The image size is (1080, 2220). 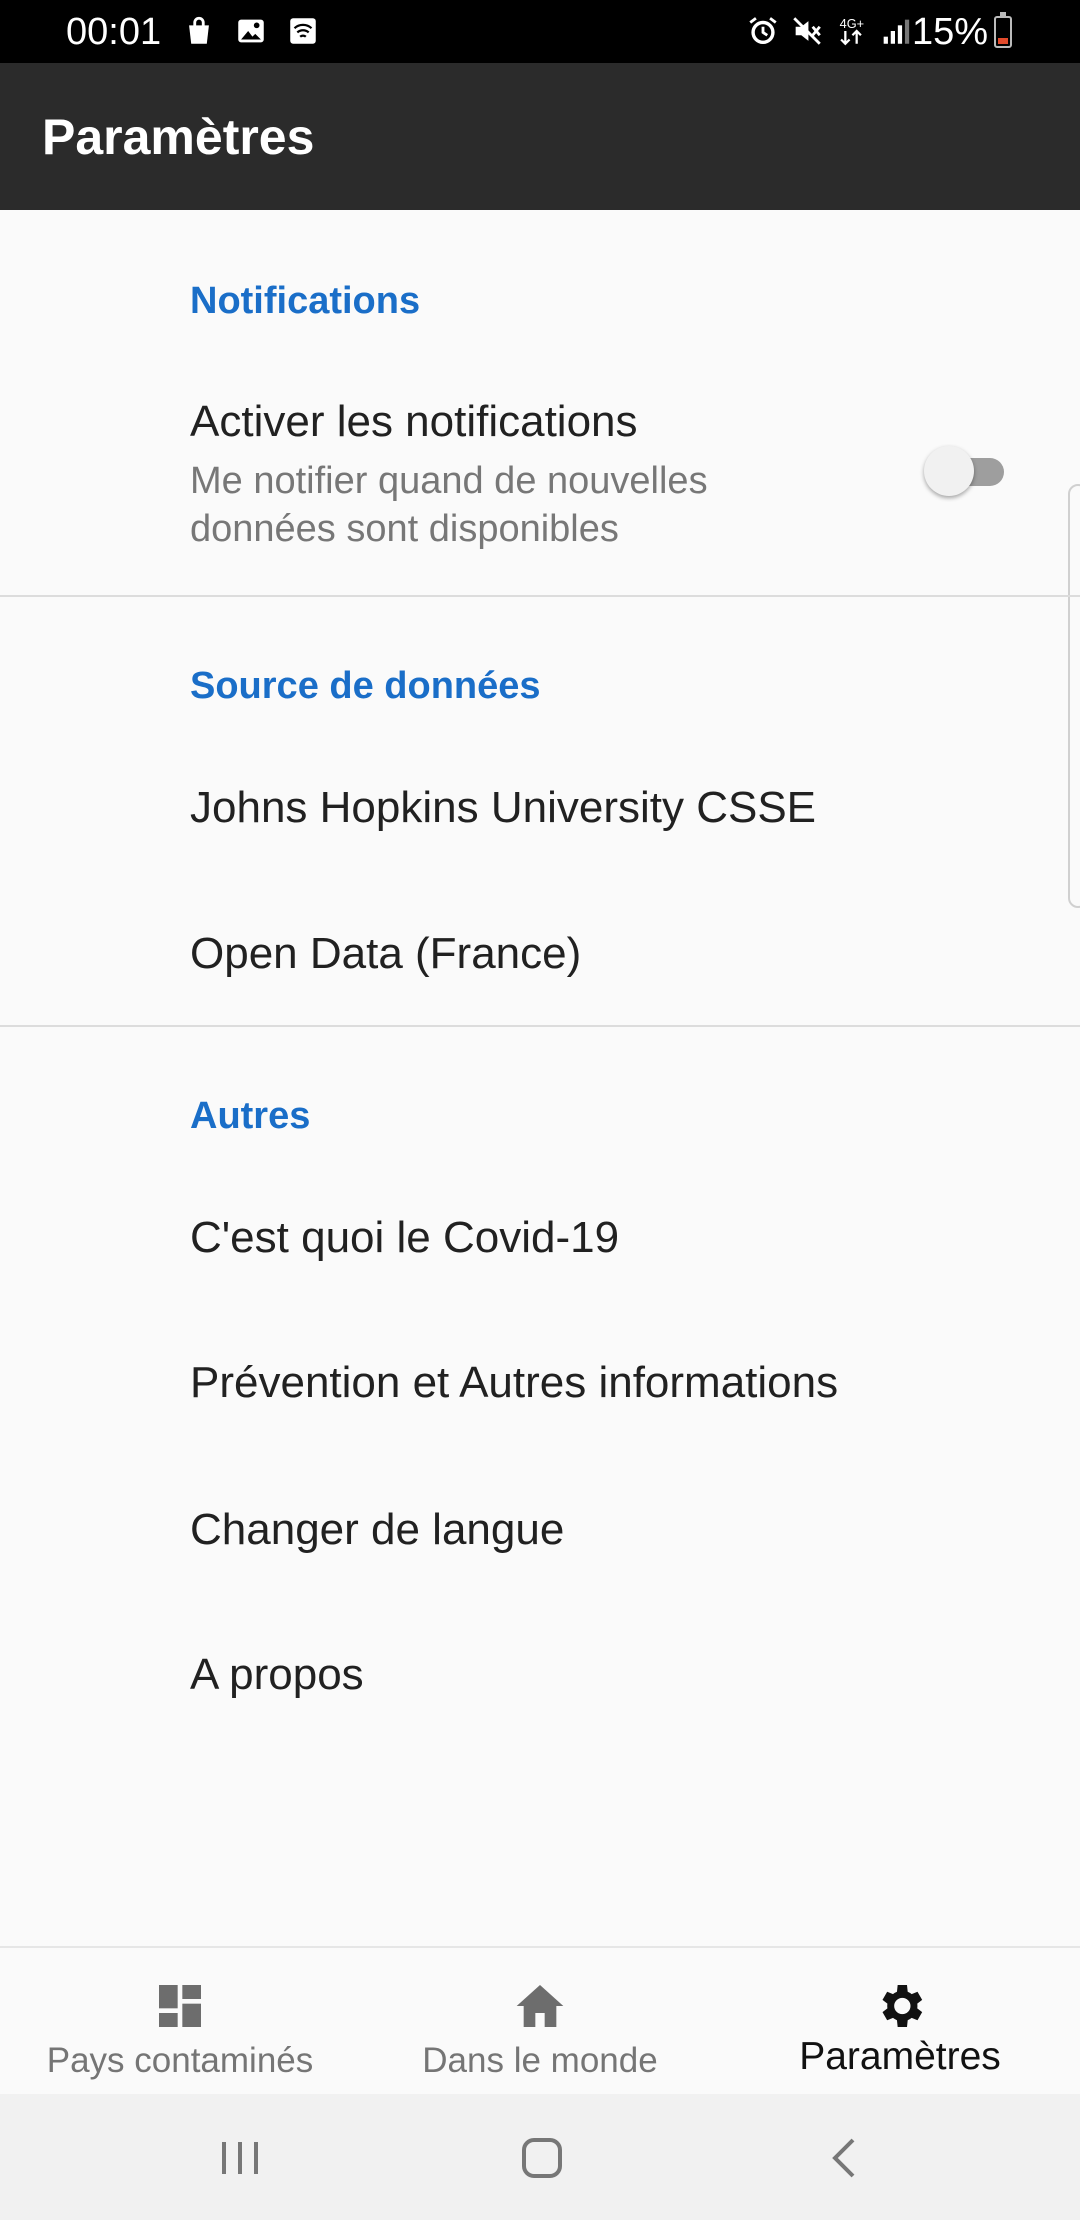 I want to click on notifications-toggle, so click(x=967, y=471).